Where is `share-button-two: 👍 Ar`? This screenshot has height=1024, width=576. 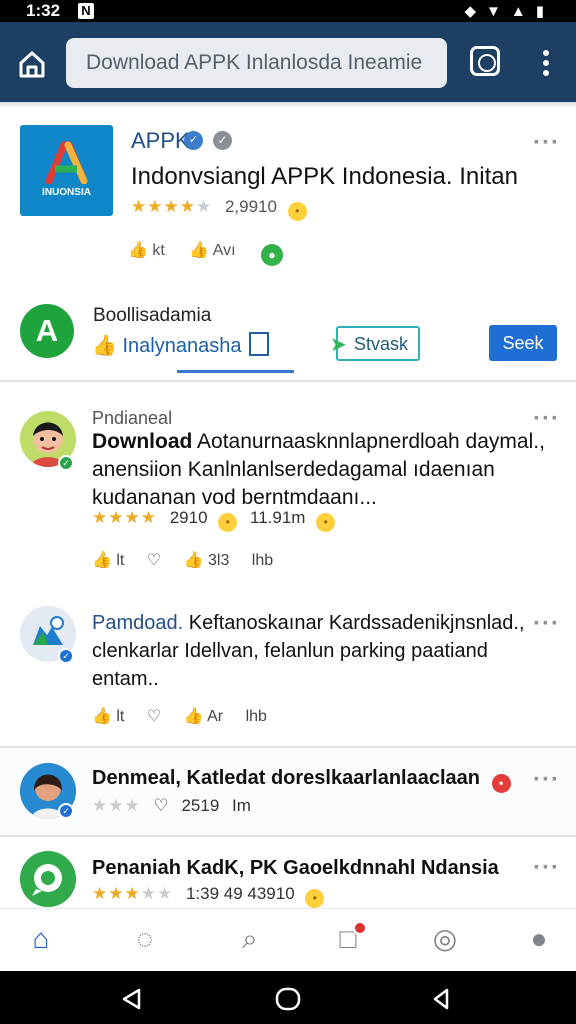
share-button-two: 👍 Ar is located at coordinates (203, 716).